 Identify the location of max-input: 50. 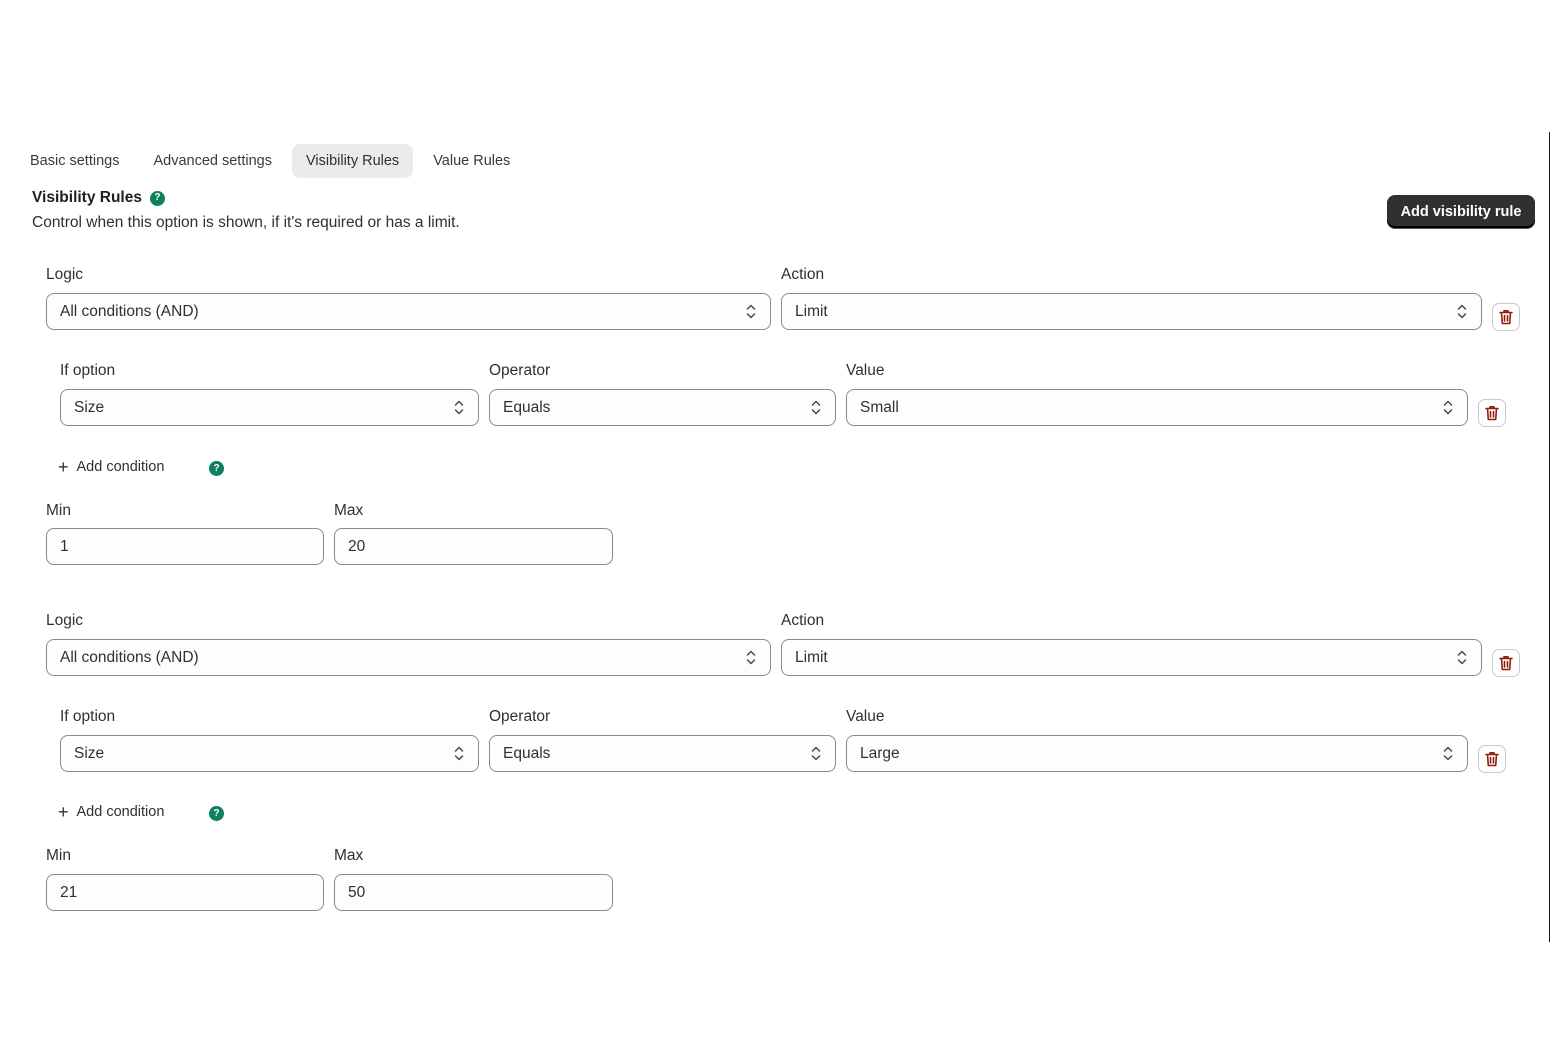
(473, 892).